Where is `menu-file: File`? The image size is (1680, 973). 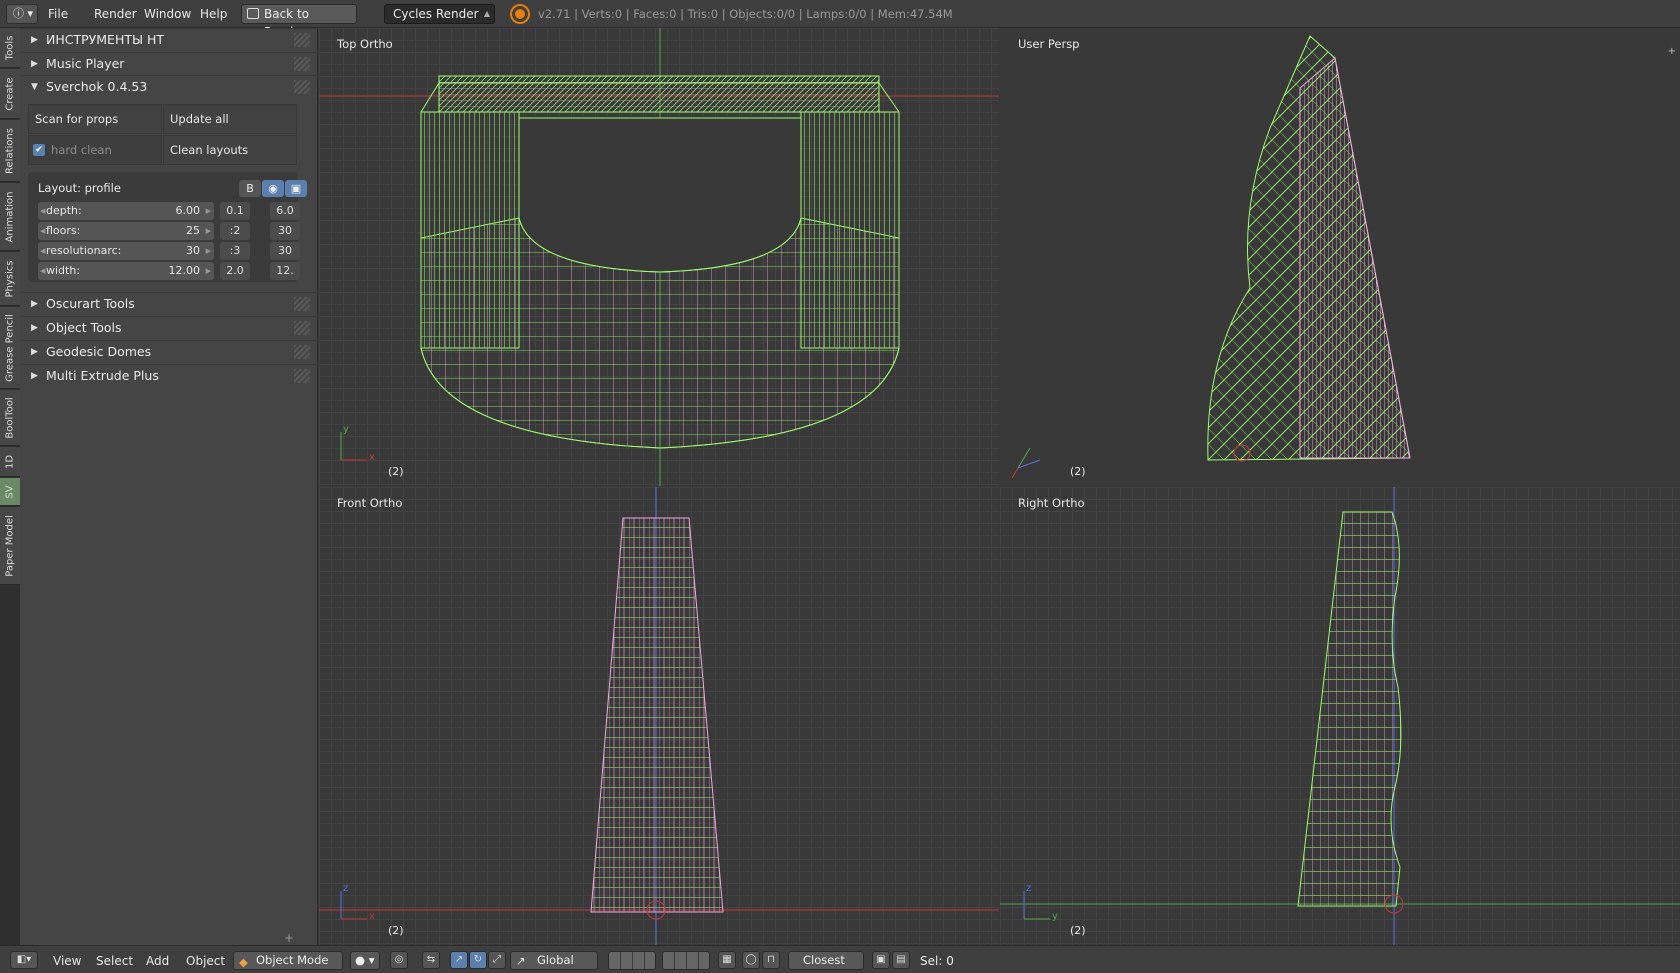 menu-file: File is located at coordinates (58, 14).